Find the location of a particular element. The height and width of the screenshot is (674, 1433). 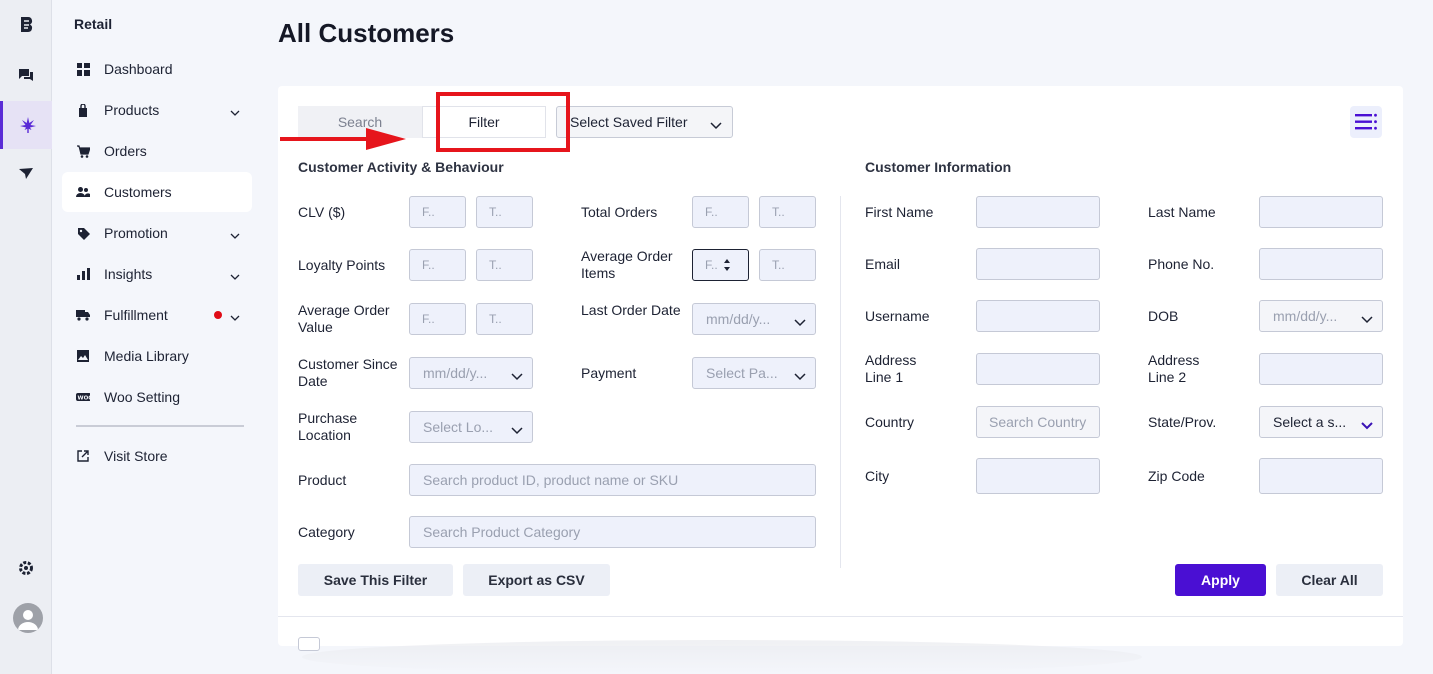

clv-label: CLV ($) is located at coordinates (322, 212).